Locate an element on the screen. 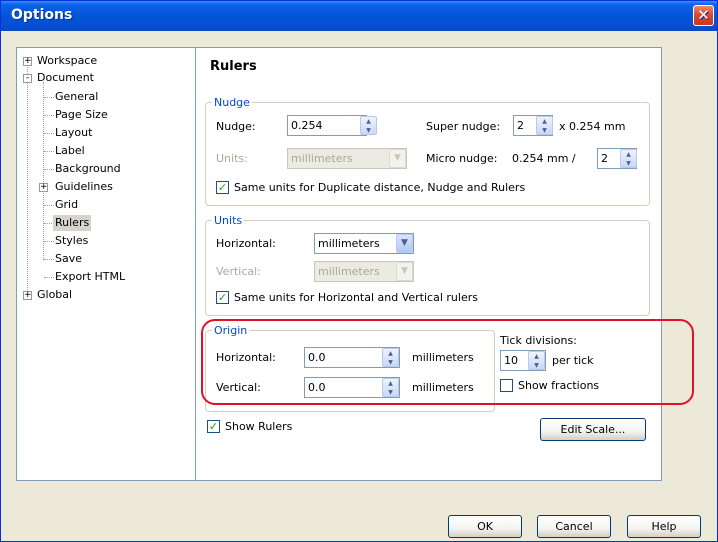  same-units-rulers-checkbox: ✓ is located at coordinates (222, 297).